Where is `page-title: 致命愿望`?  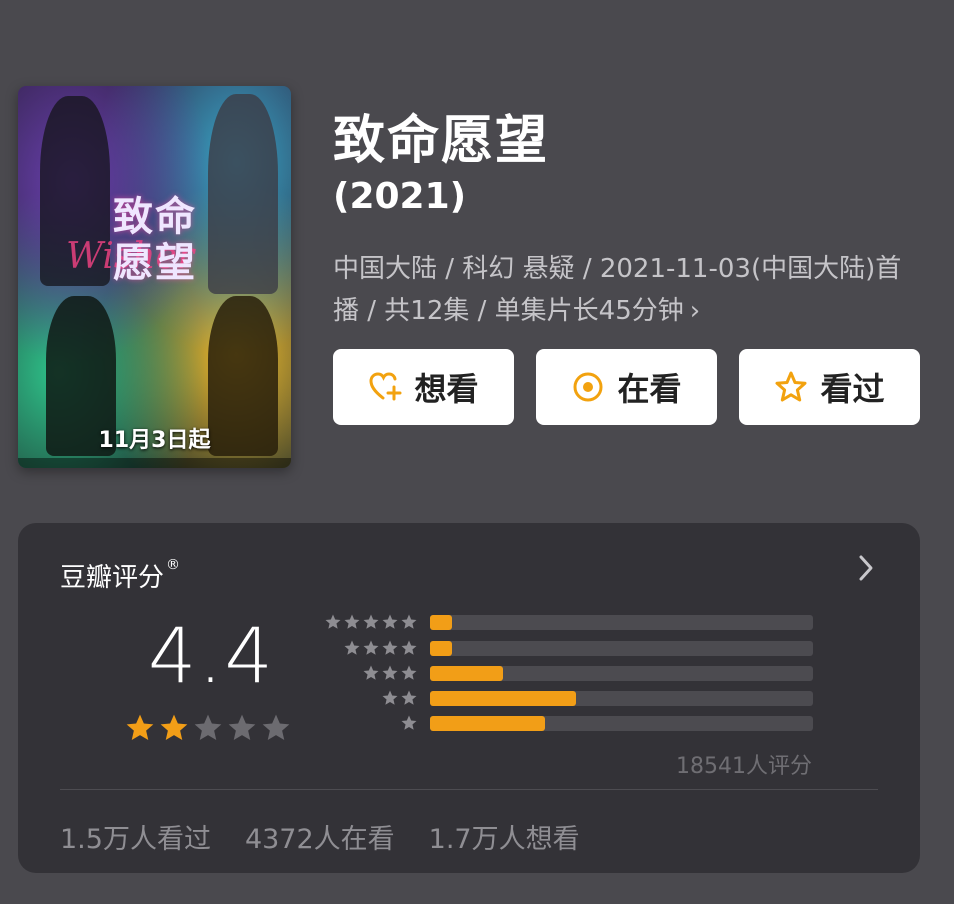 page-title: 致命愿望 is located at coordinates (441, 141).